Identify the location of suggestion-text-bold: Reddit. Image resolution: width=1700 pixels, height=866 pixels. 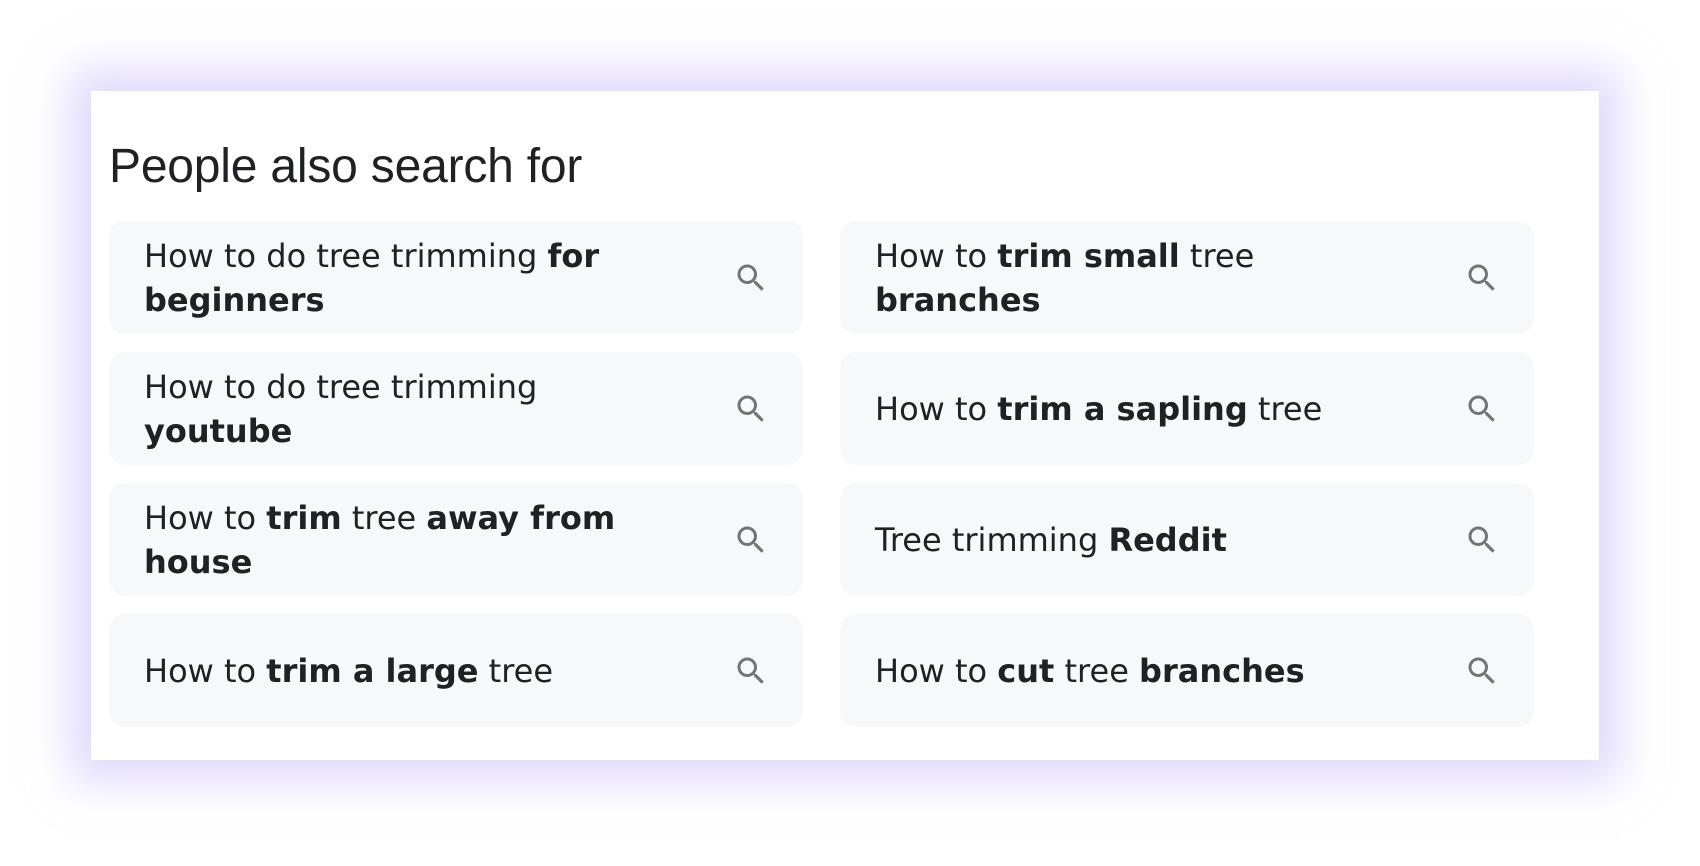
(1167, 539).